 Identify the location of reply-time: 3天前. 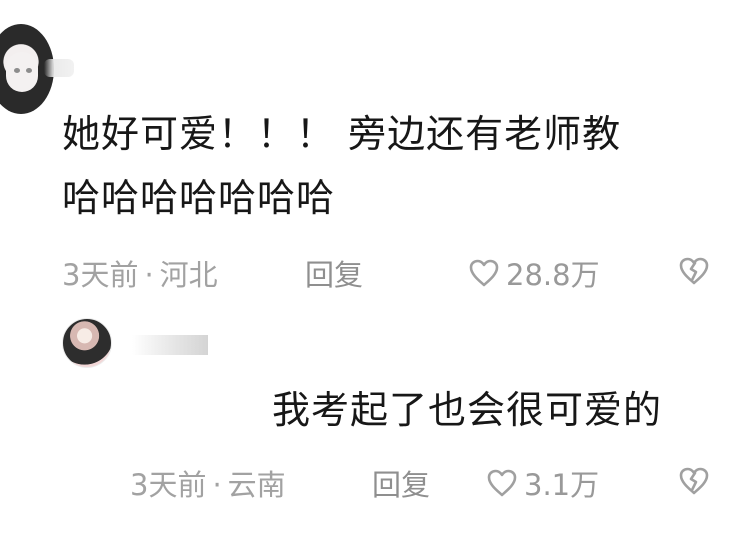
(168, 485).